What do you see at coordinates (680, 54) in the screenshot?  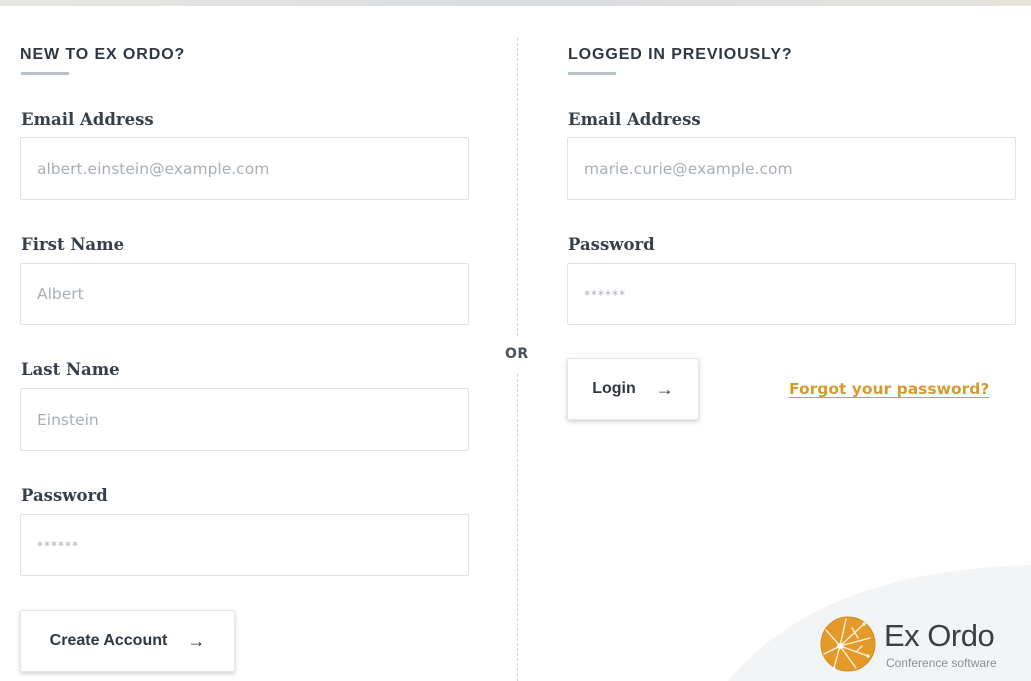 I see `login-heading: LOGGED IN PREVIOUSLY?` at bounding box center [680, 54].